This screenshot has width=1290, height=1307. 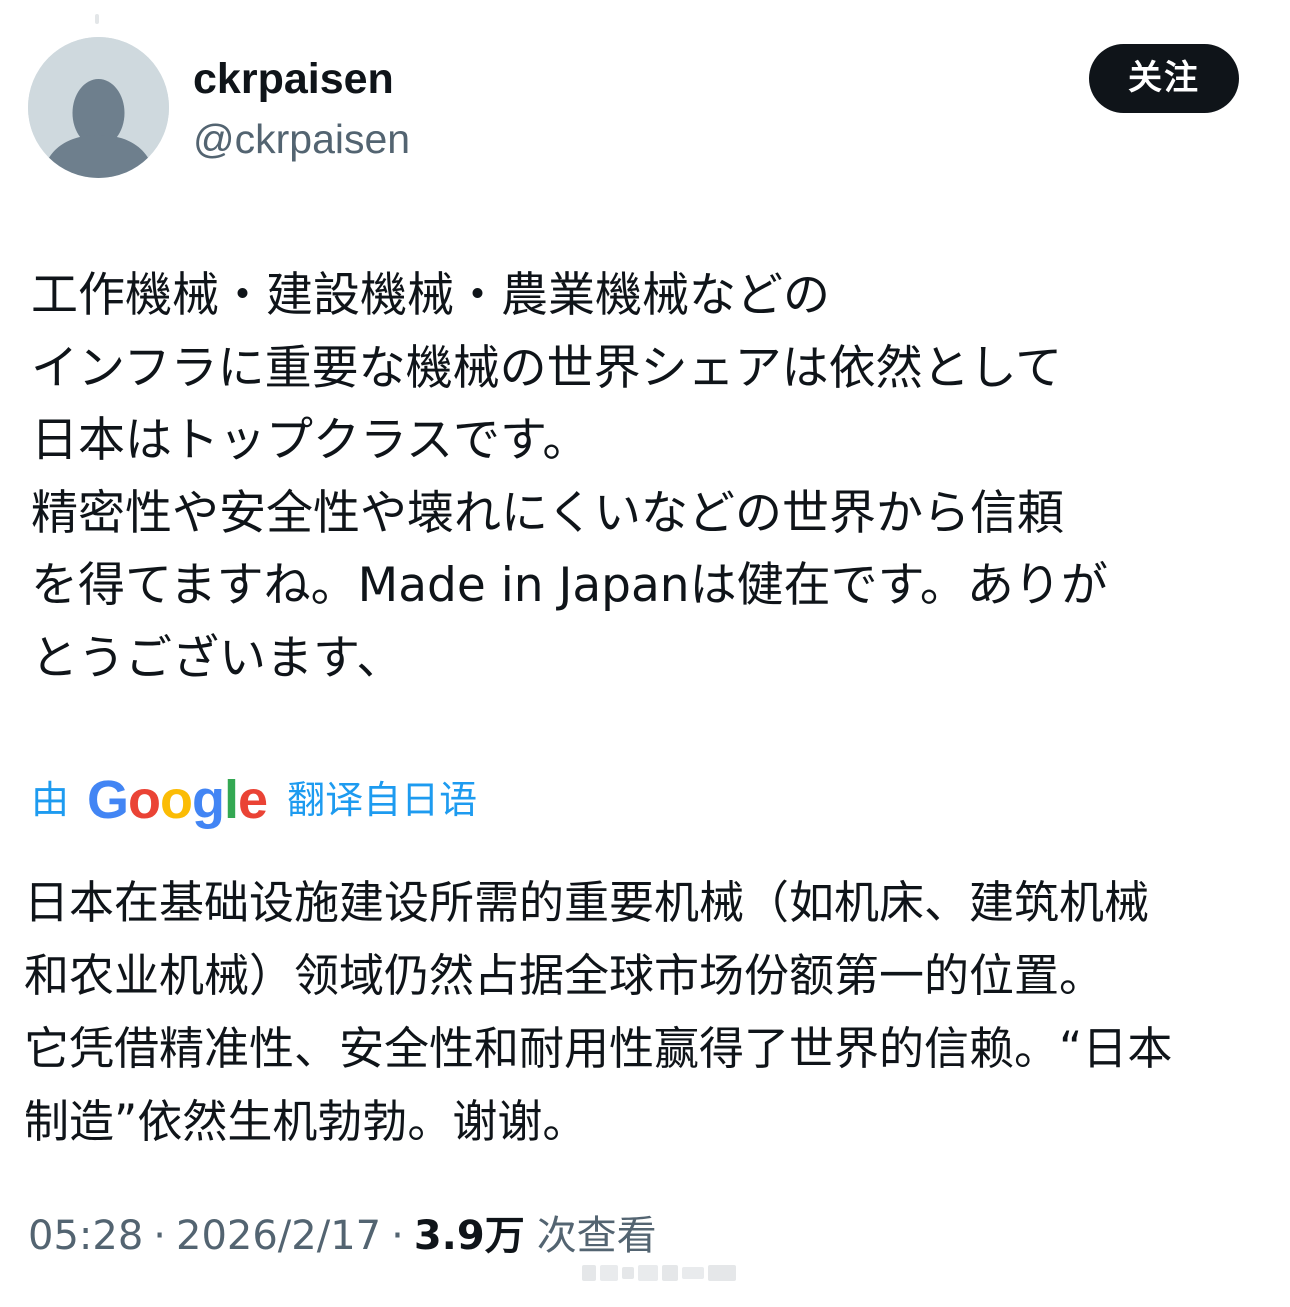 What do you see at coordinates (382, 800) in the screenshot?
I see `translation-source-label: 翻译自日语` at bounding box center [382, 800].